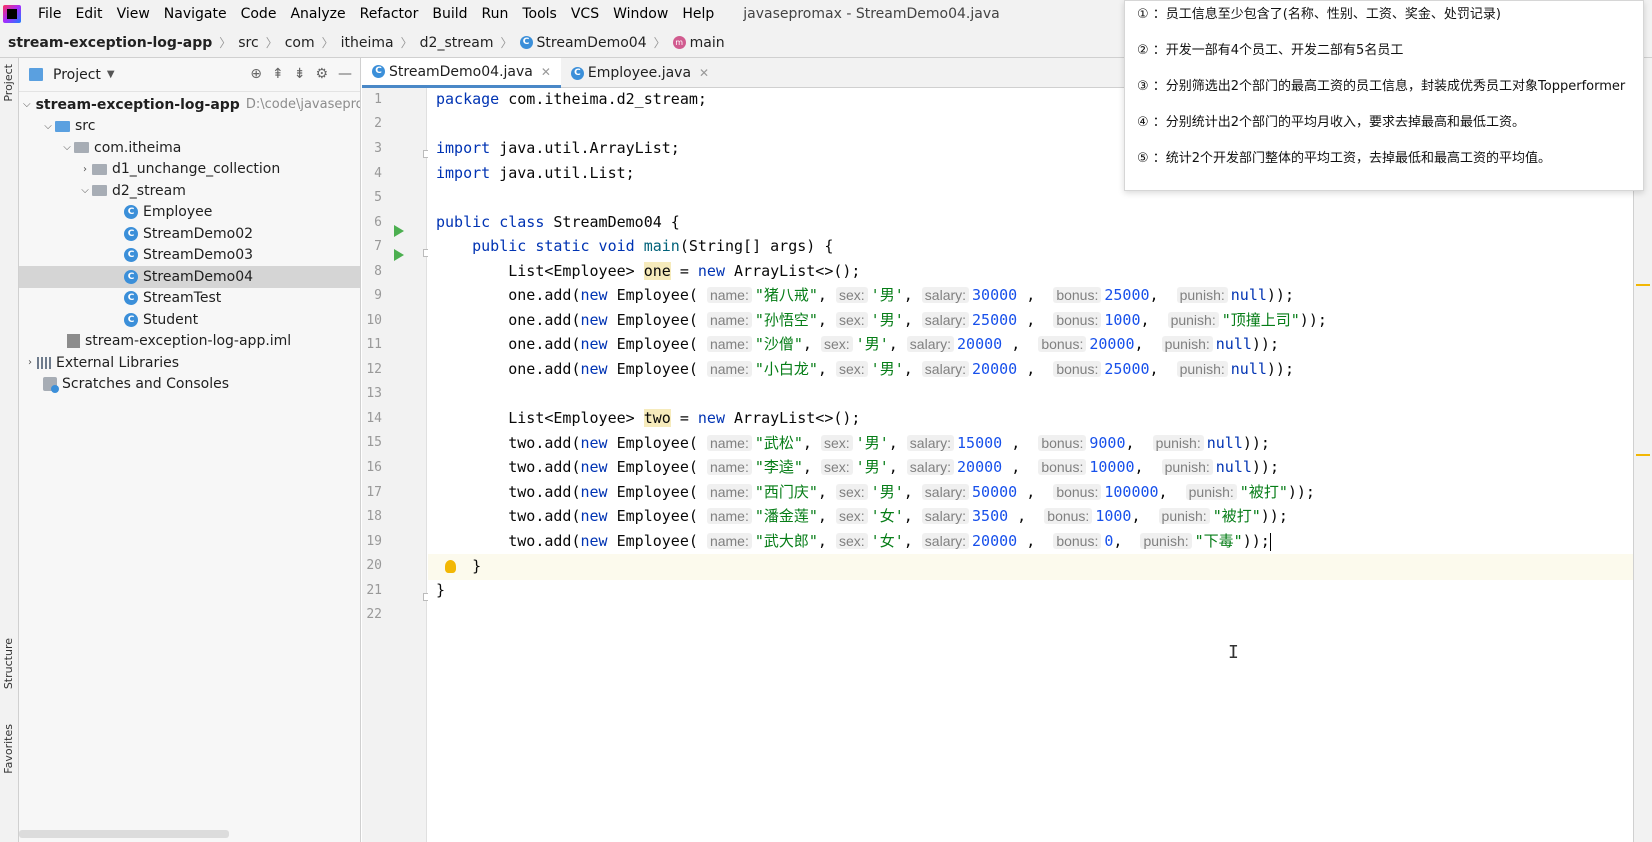 The image size is (1652, 842). I want to click on line-number: 22, so click(374, 614).